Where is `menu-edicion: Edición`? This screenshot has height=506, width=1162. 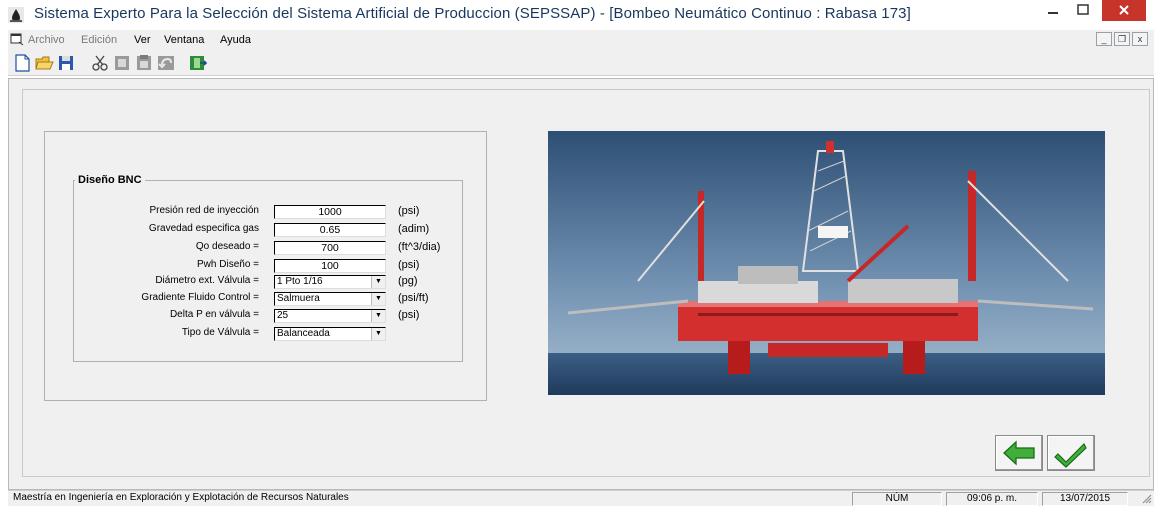 menu-edicion: Edición is located at coordinates (99, 40).